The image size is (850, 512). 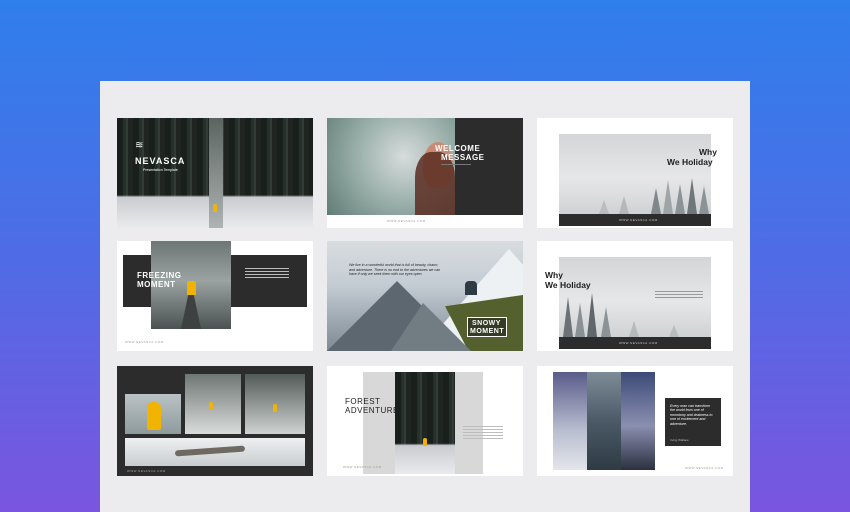 I want to click on forest-title-line1: FOREST, so click(x=363, y=401).